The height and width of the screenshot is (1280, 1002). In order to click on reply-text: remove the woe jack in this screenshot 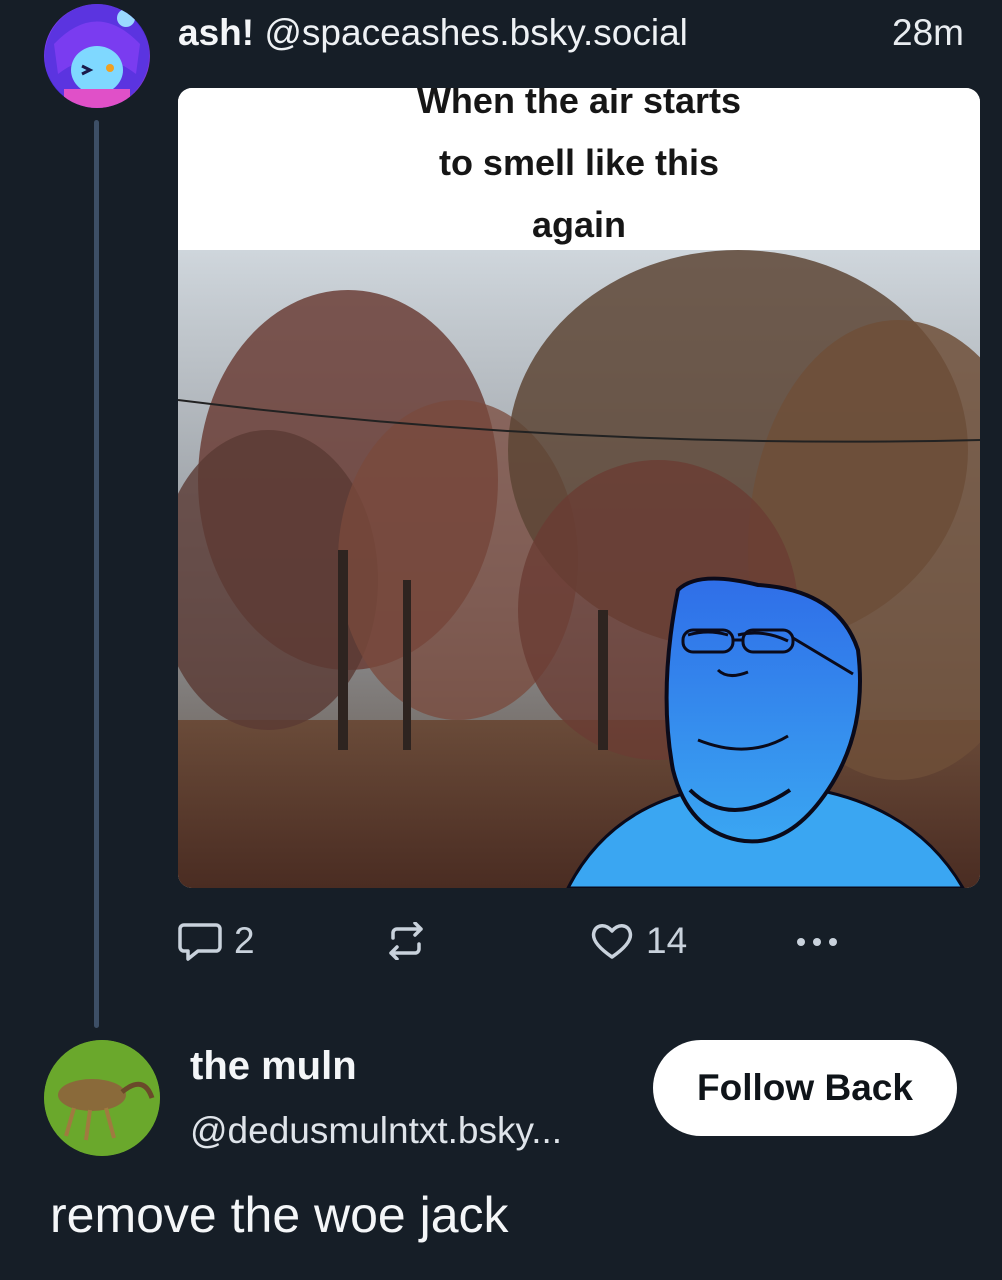, I will do `click(279, 1215)`.